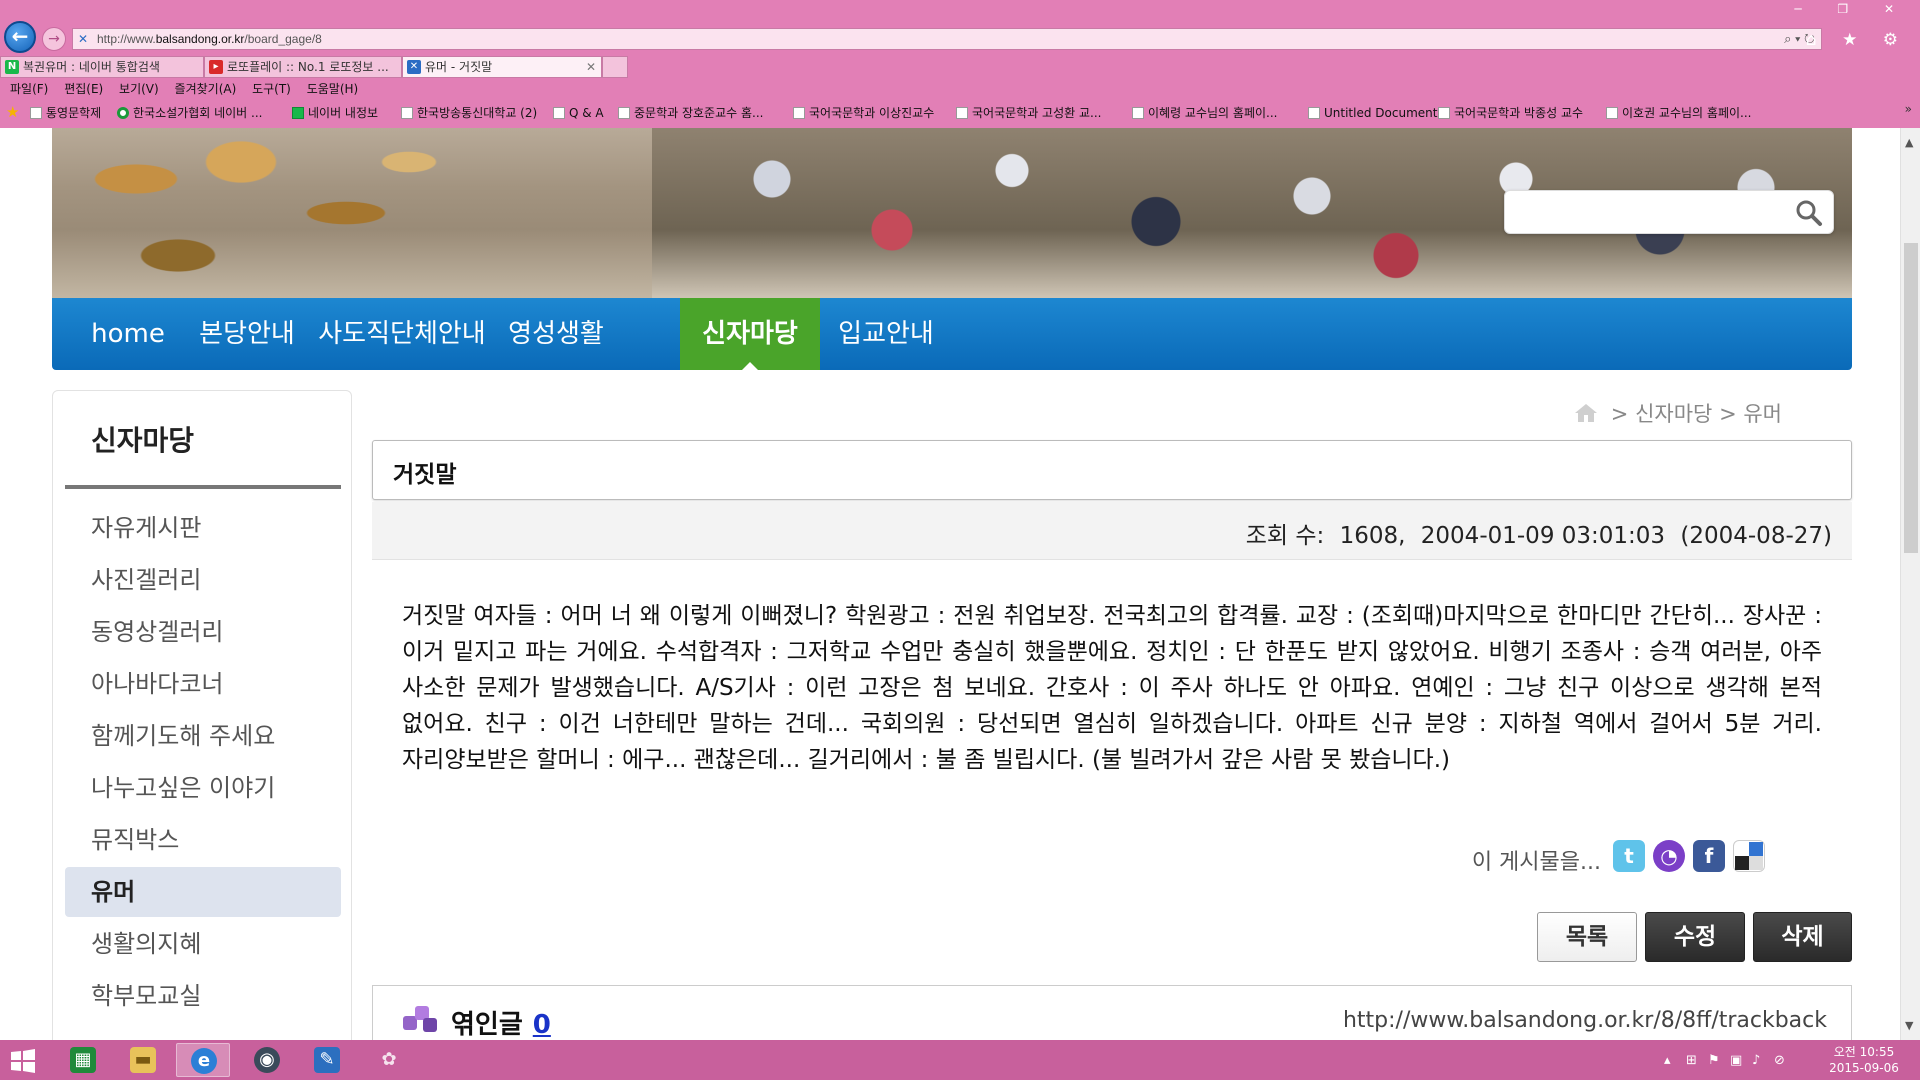  Describe the element at coordinates (1779, 1060) in the screenshot. I see `ime-icon: ⊘` at that location.